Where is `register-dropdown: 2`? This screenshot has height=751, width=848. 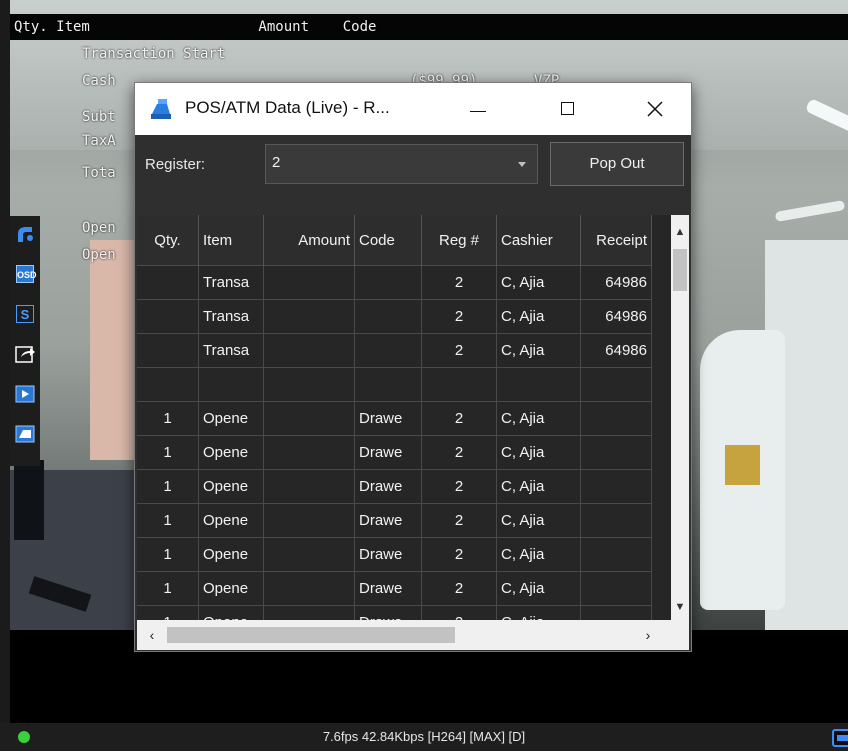 register-dropdown: 2 is located at coordinates (401, 164).